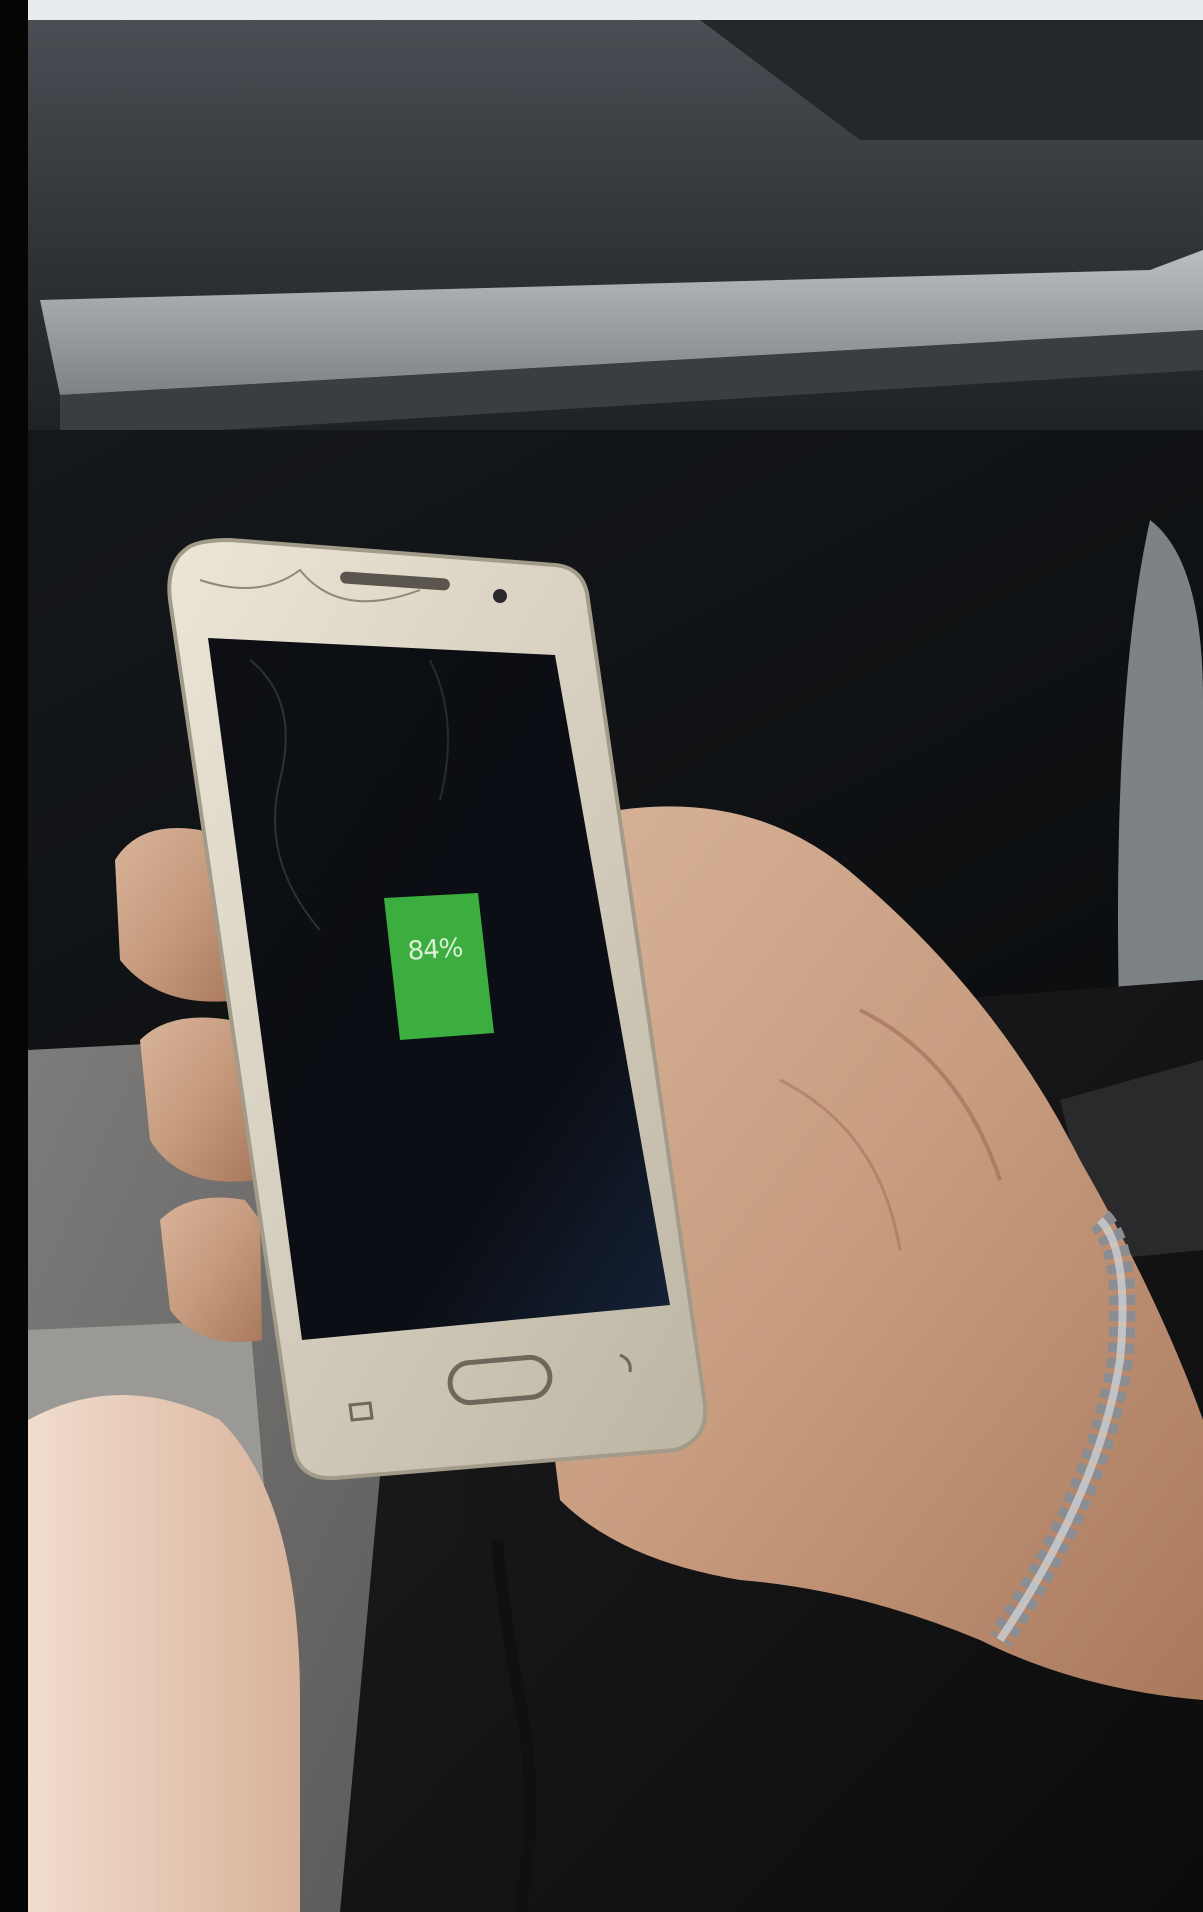  Describe the element at coordinates (14, 956) in the screenshot. I see `left-border` at that location.